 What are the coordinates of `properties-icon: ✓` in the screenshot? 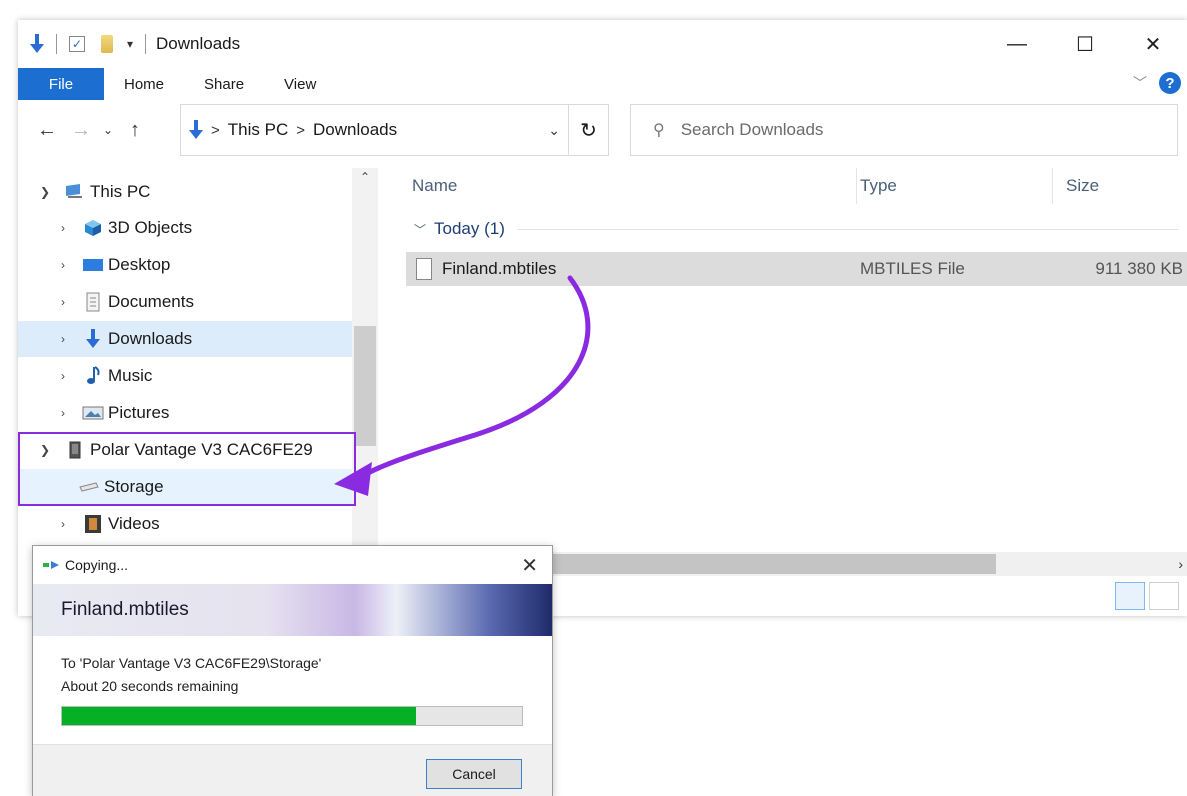 It's located at (77, 44).